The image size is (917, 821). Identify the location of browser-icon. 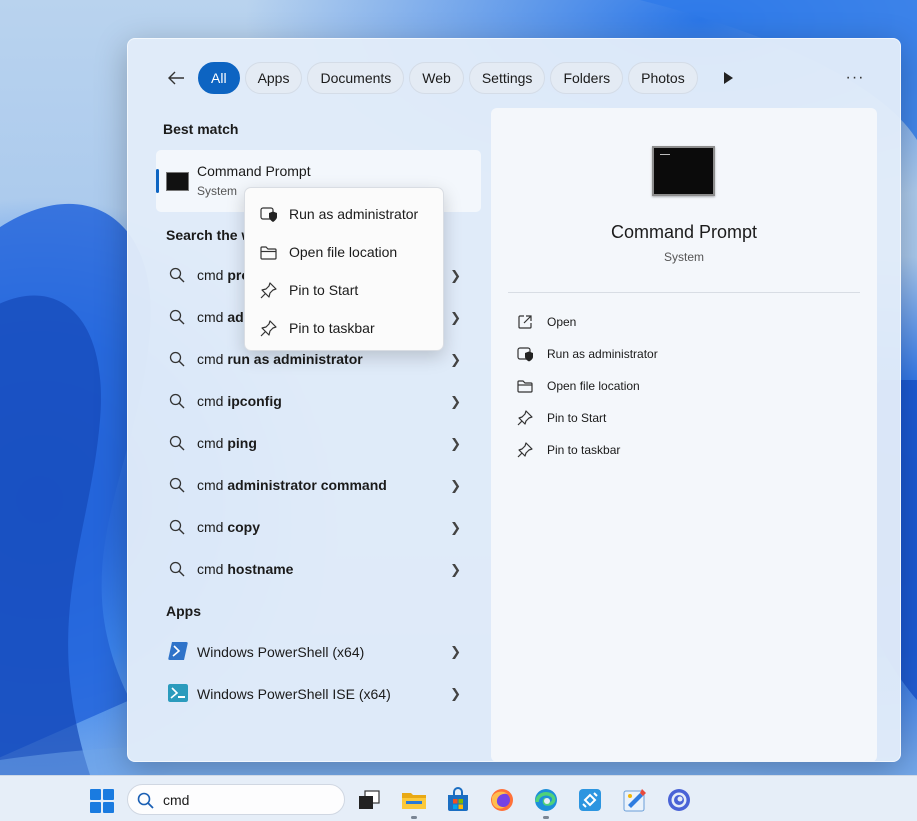
(679, 800).